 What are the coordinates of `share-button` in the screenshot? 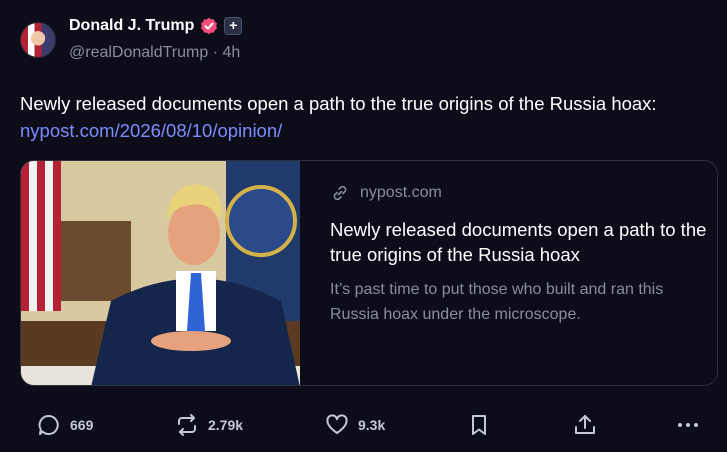 It's located at (589, 425).